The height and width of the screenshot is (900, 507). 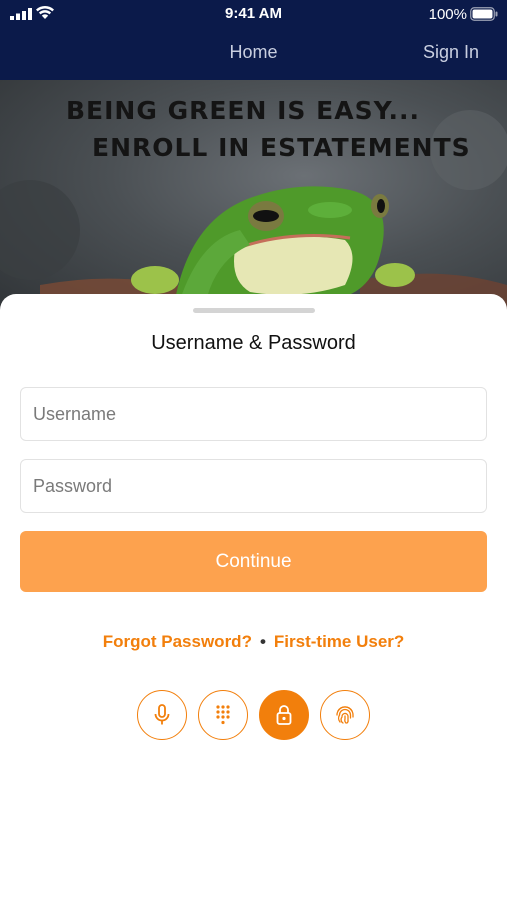 I want to click on username-input, so click(x=253, y=414).